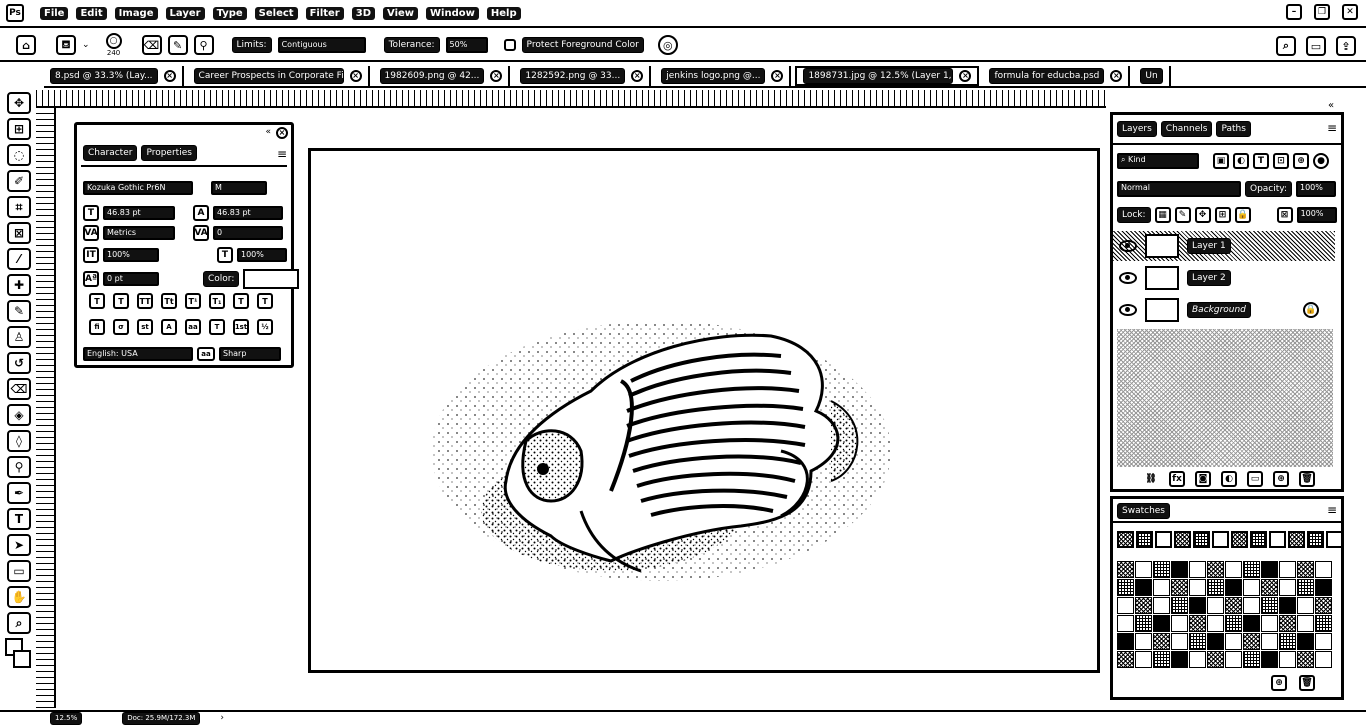 This screenshot has height=725, width=1366. I want to click on new-group-icon: ▭, so click(1255, 479).